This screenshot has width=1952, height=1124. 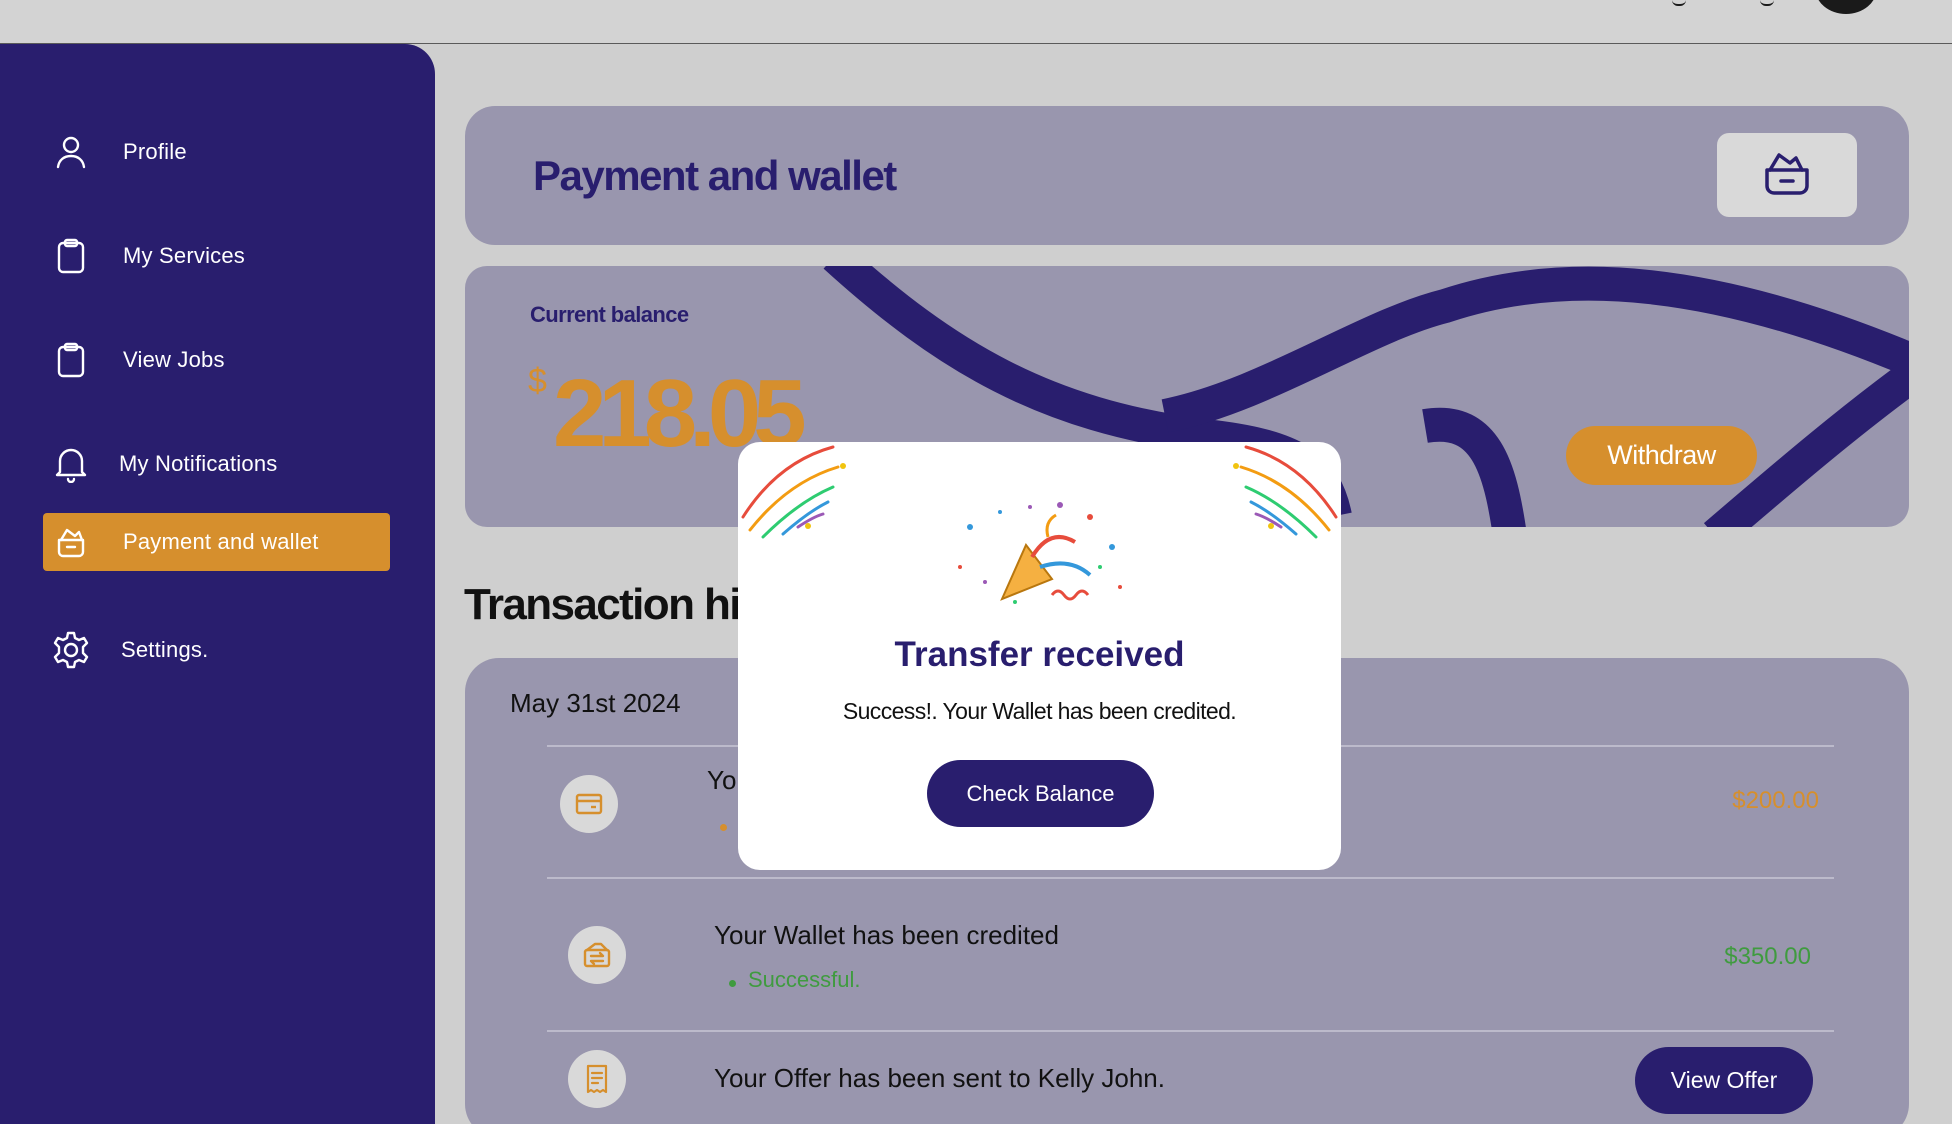 I want to click on sidebar-item-my-services: My Services, so click(x=216, y=256).